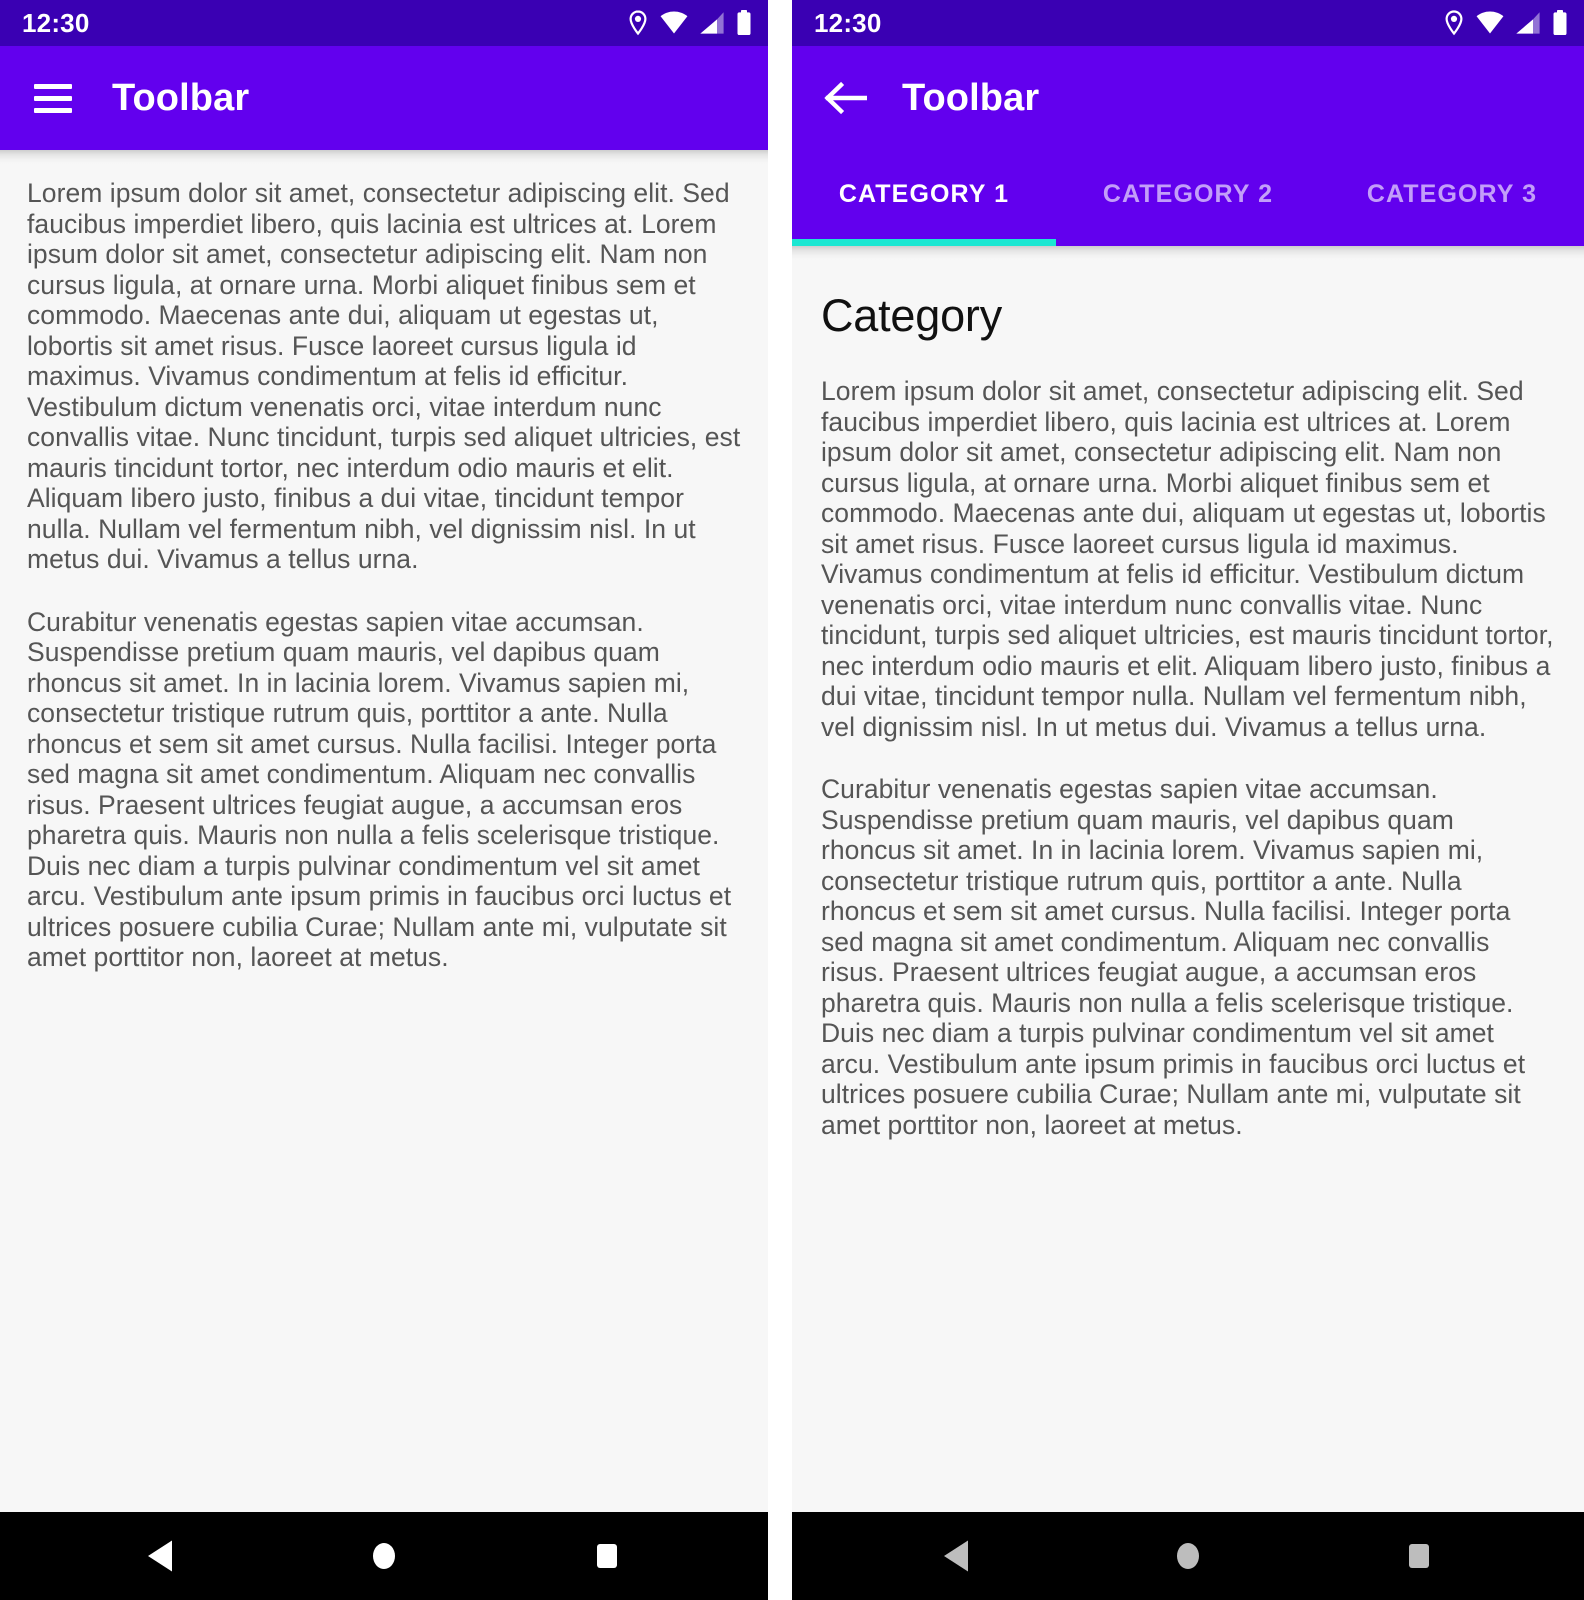  Describe the element at coordinates (971, 98) in the screenshot. I see `toolbar-title-right: Toolbar` at that location.